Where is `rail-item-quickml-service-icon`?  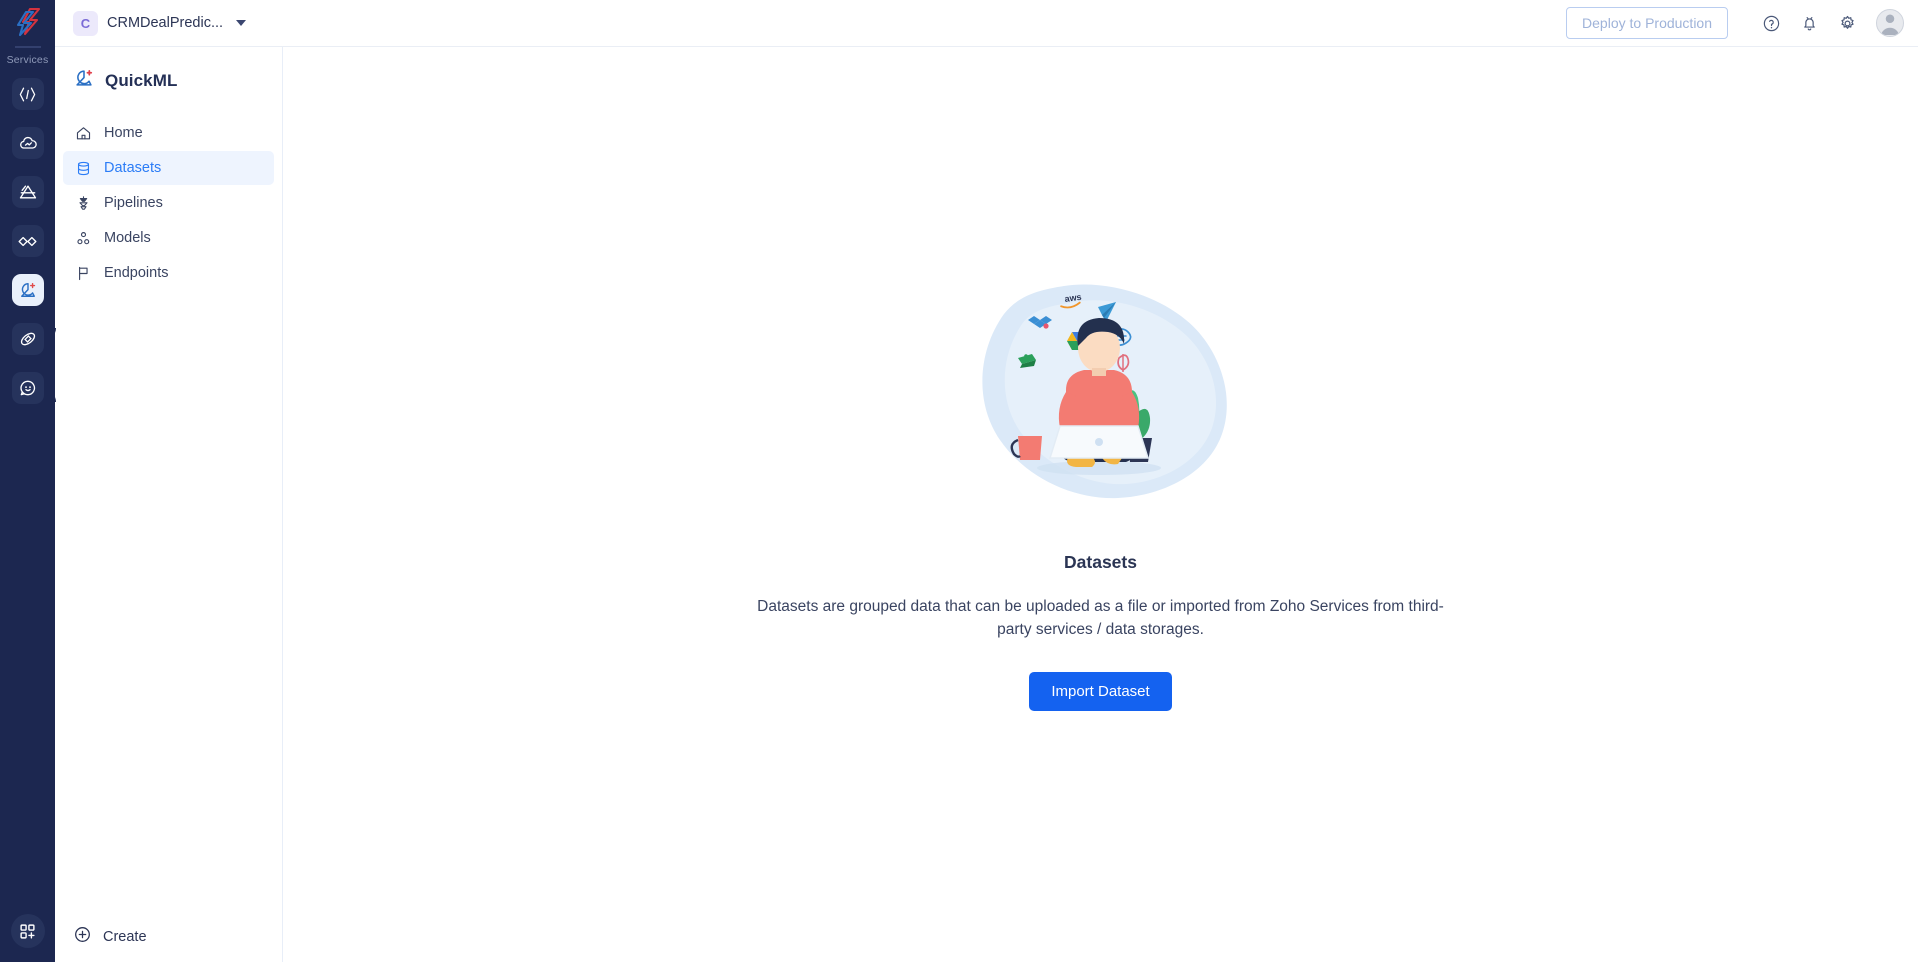 rail-item-quickml-service-icon is located at coordinates (27, 290).